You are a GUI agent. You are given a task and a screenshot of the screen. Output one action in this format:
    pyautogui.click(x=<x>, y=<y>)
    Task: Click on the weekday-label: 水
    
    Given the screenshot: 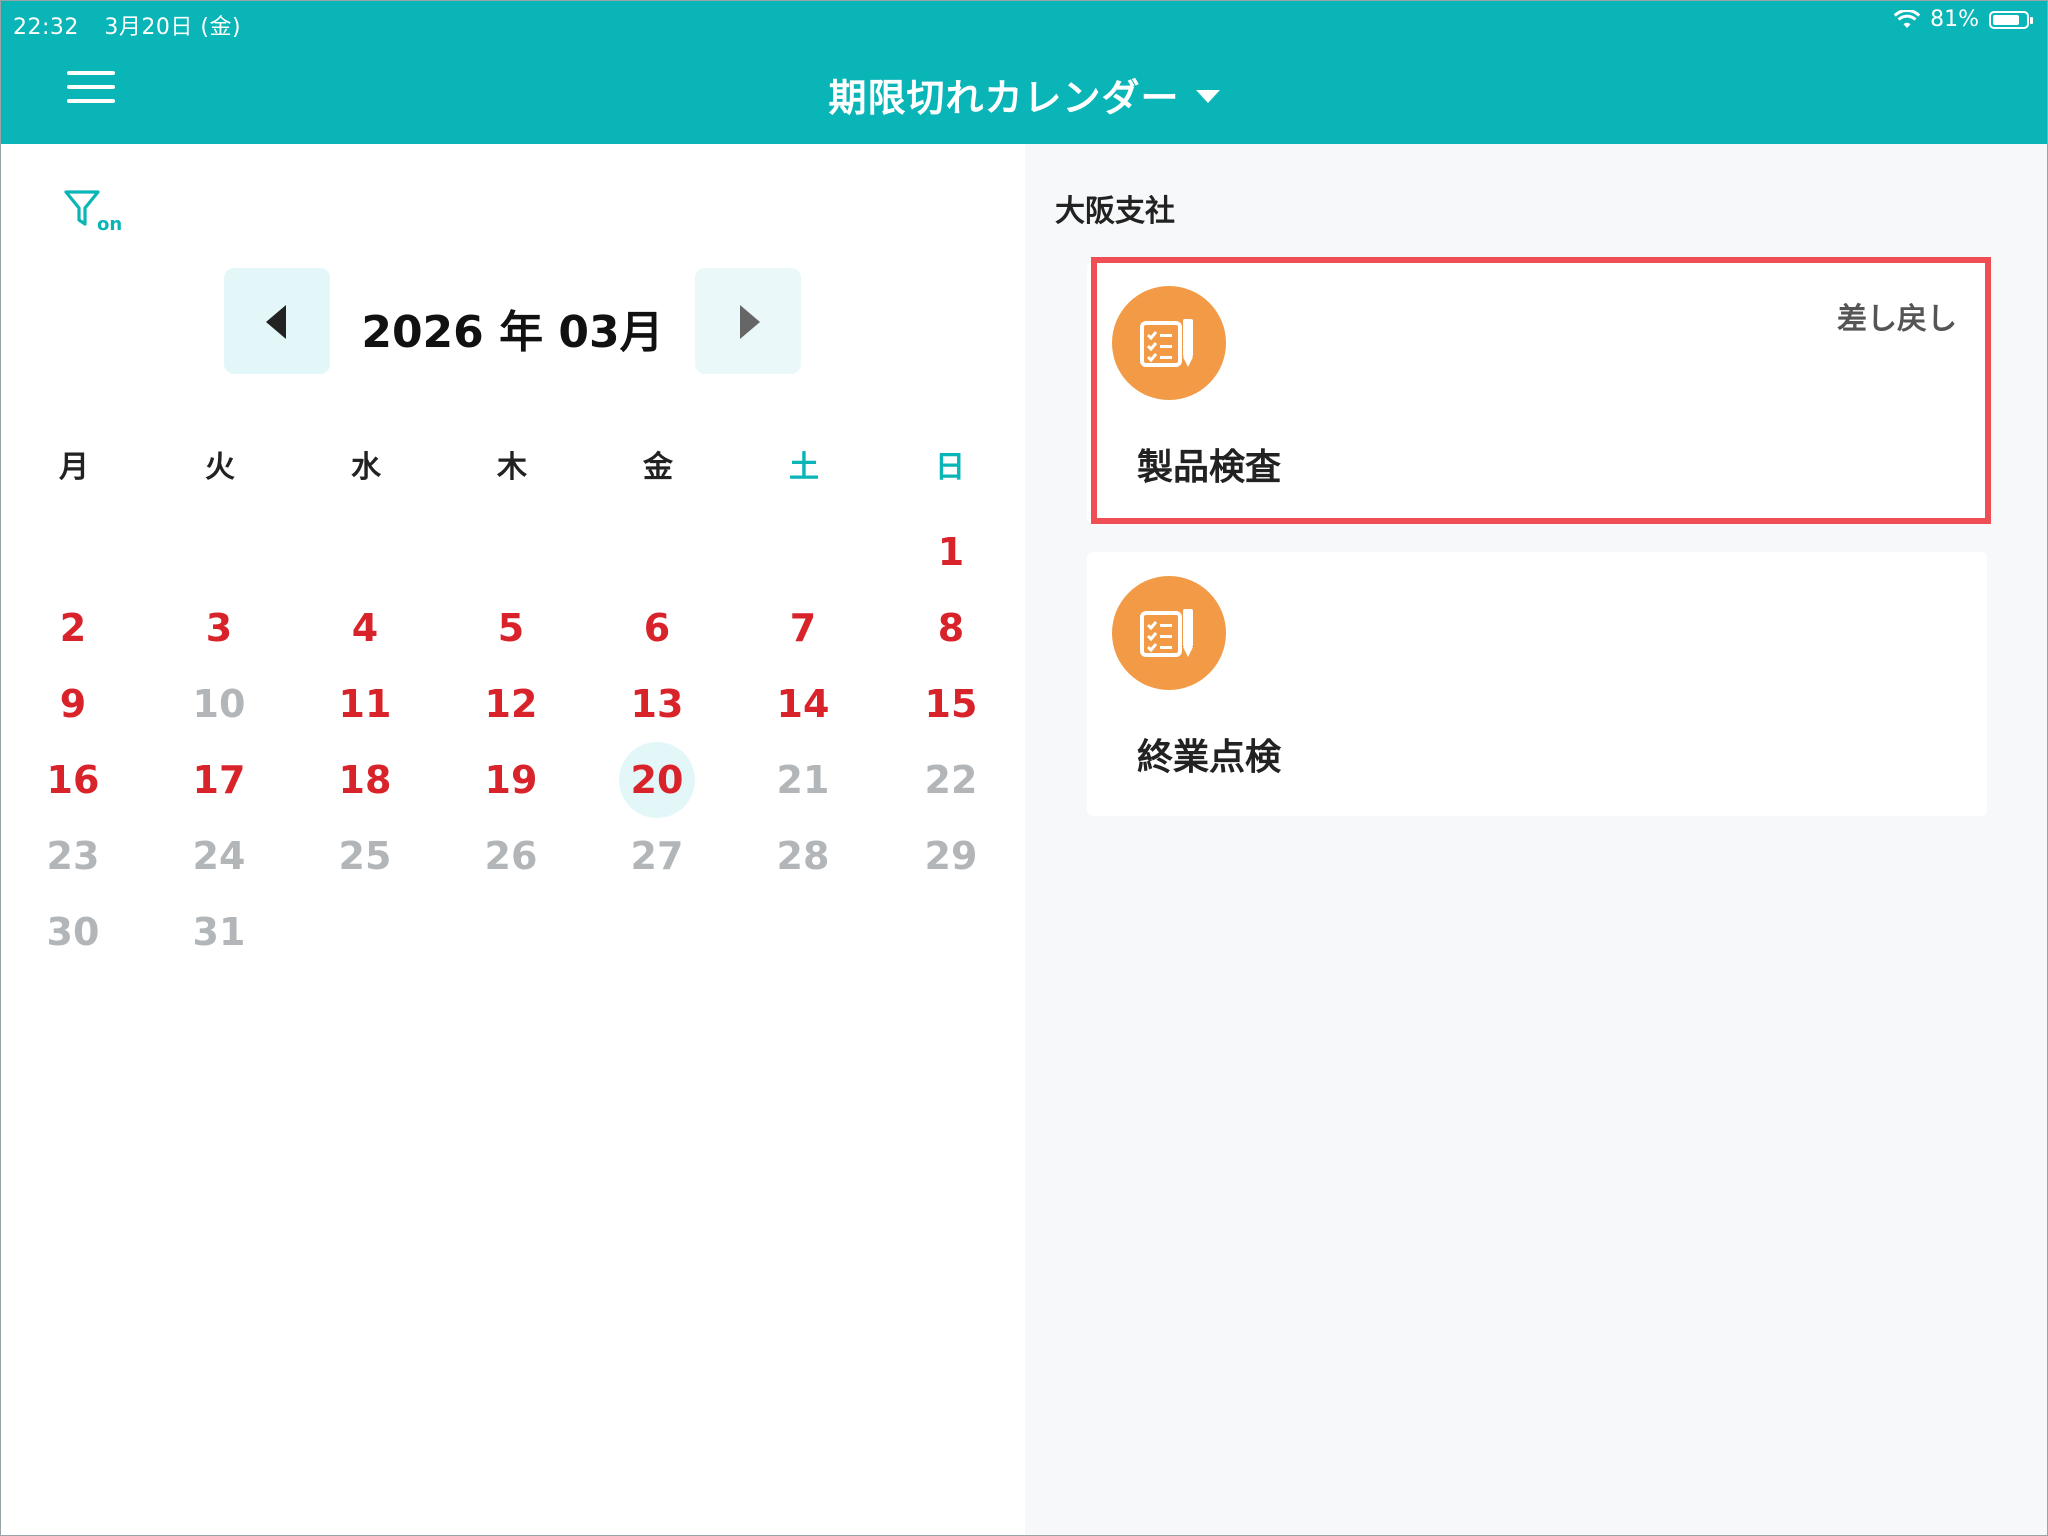 What is the action you would take?
    pyautogui.click(x=366, y=467)
    